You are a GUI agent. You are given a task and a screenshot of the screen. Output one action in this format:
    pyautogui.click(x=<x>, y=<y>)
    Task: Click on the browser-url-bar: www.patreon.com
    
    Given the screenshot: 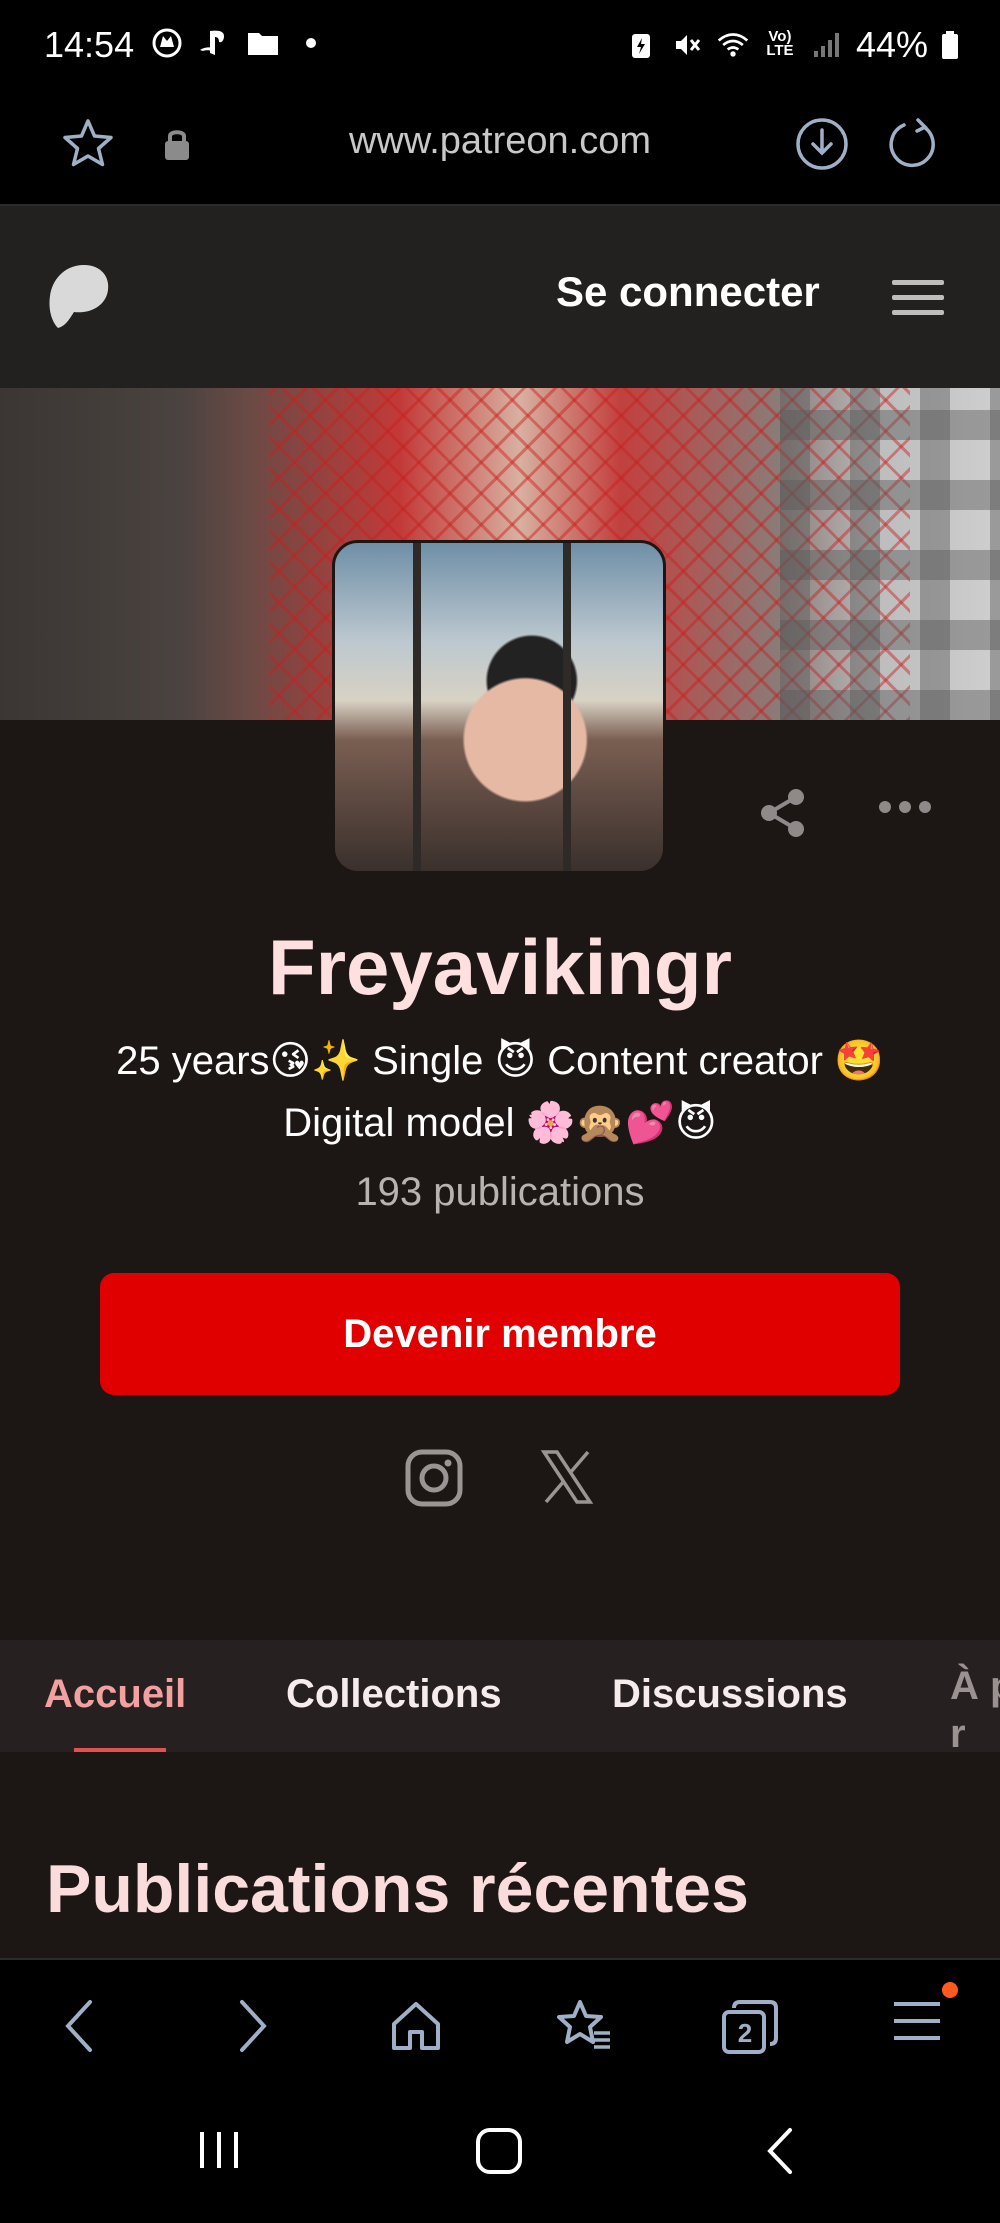 What is the action you would take?
    pyautogui.click(x=500, y=148)
    